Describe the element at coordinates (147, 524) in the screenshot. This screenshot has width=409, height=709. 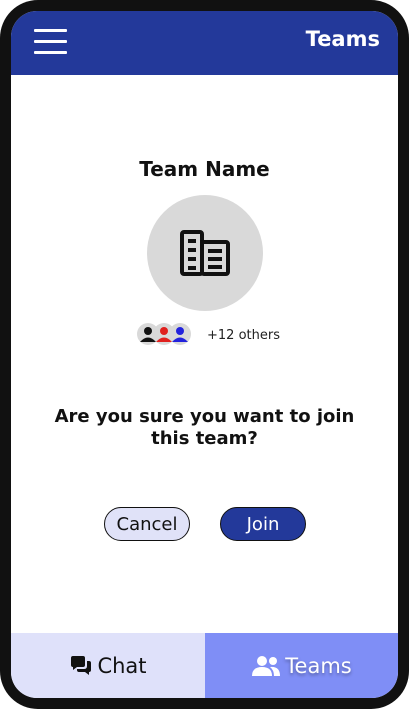
I see `cancel-button: Cancel` at that location.